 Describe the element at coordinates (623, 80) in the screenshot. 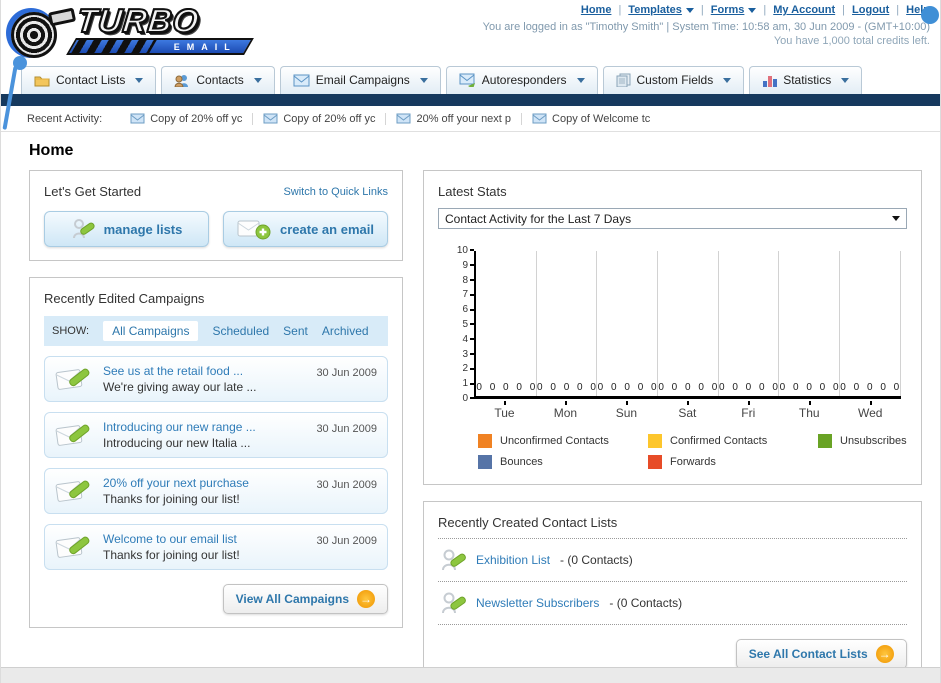

I see `pages-icon` at that location.